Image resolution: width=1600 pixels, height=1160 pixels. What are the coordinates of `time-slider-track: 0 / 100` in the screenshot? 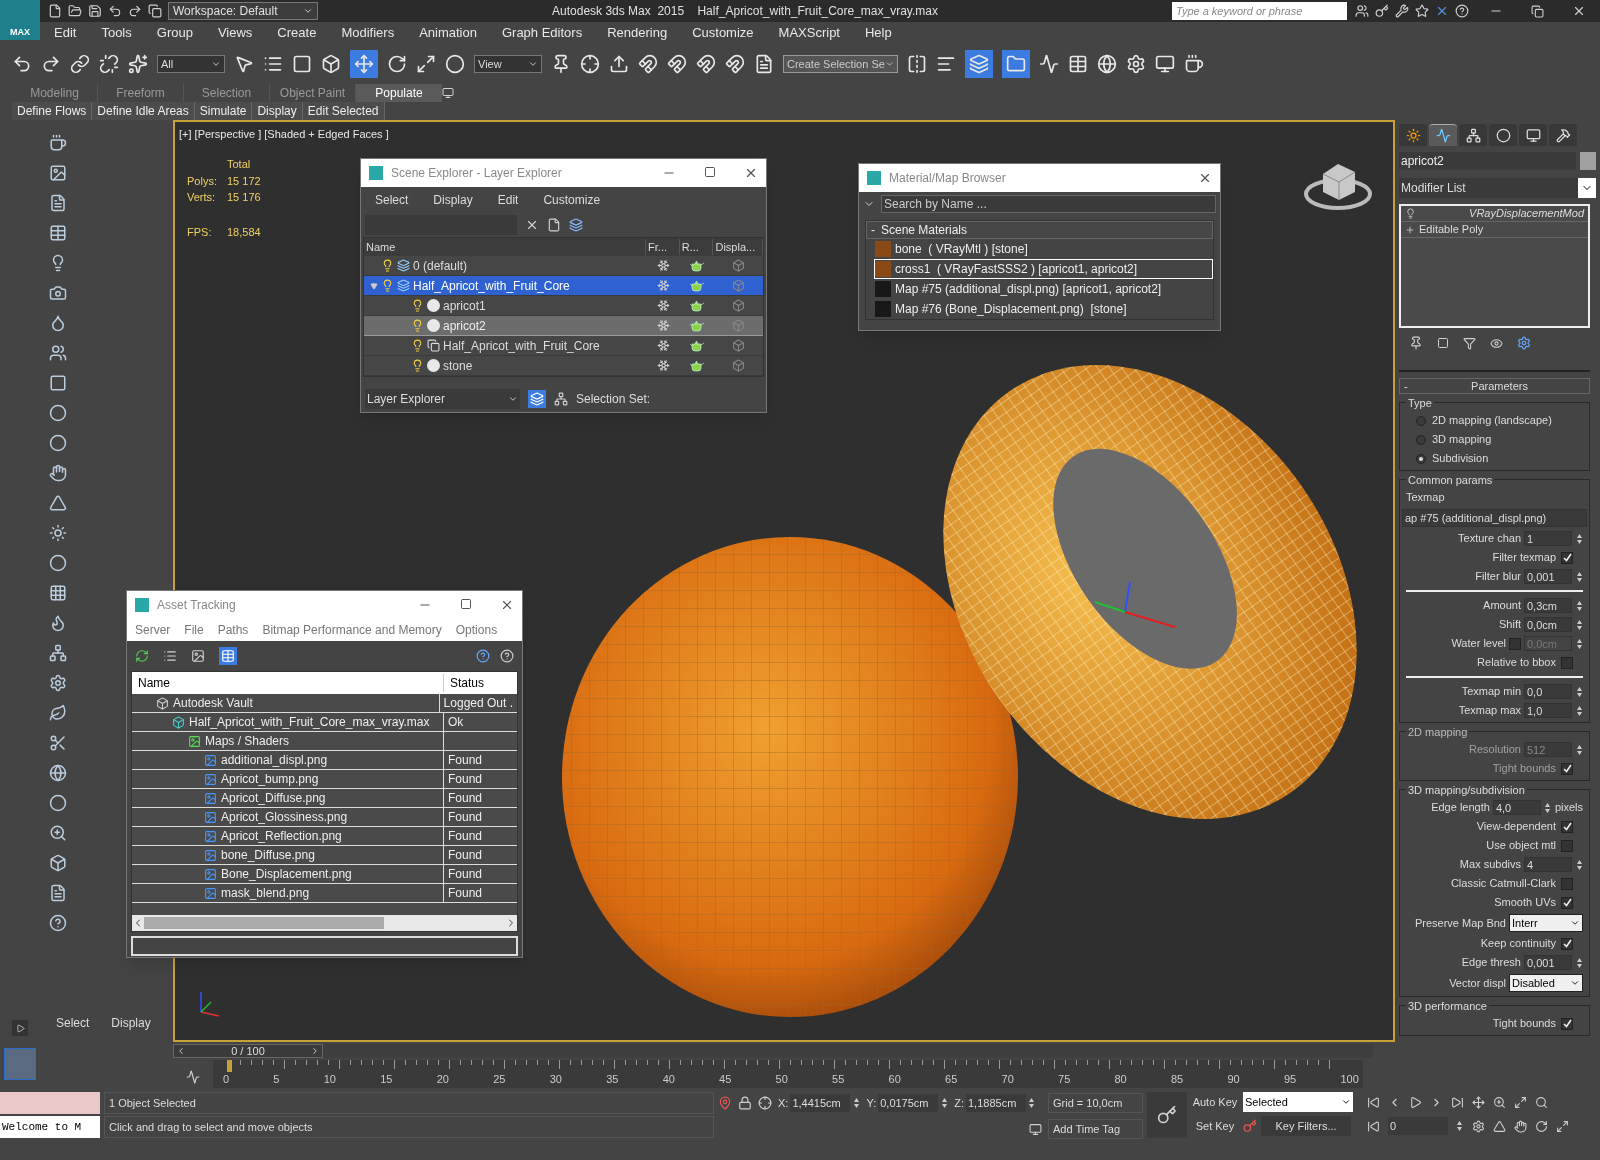 It's located at (773, 1051).